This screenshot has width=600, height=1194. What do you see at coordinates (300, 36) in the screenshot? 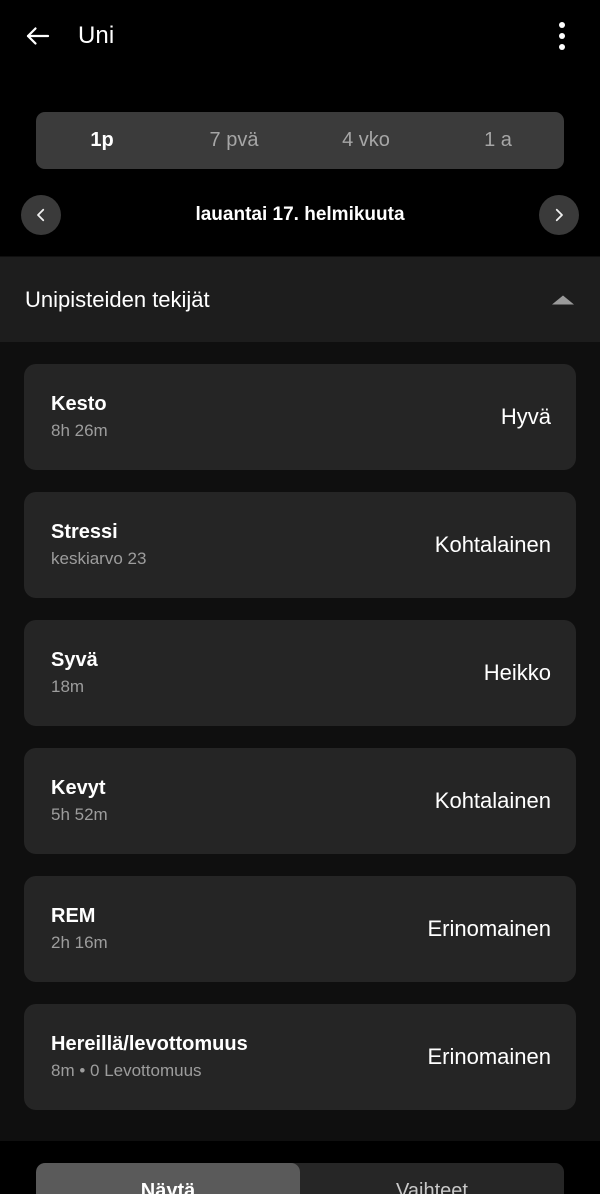
I see `app-bar: Uni` at bounding box center [300, 36].